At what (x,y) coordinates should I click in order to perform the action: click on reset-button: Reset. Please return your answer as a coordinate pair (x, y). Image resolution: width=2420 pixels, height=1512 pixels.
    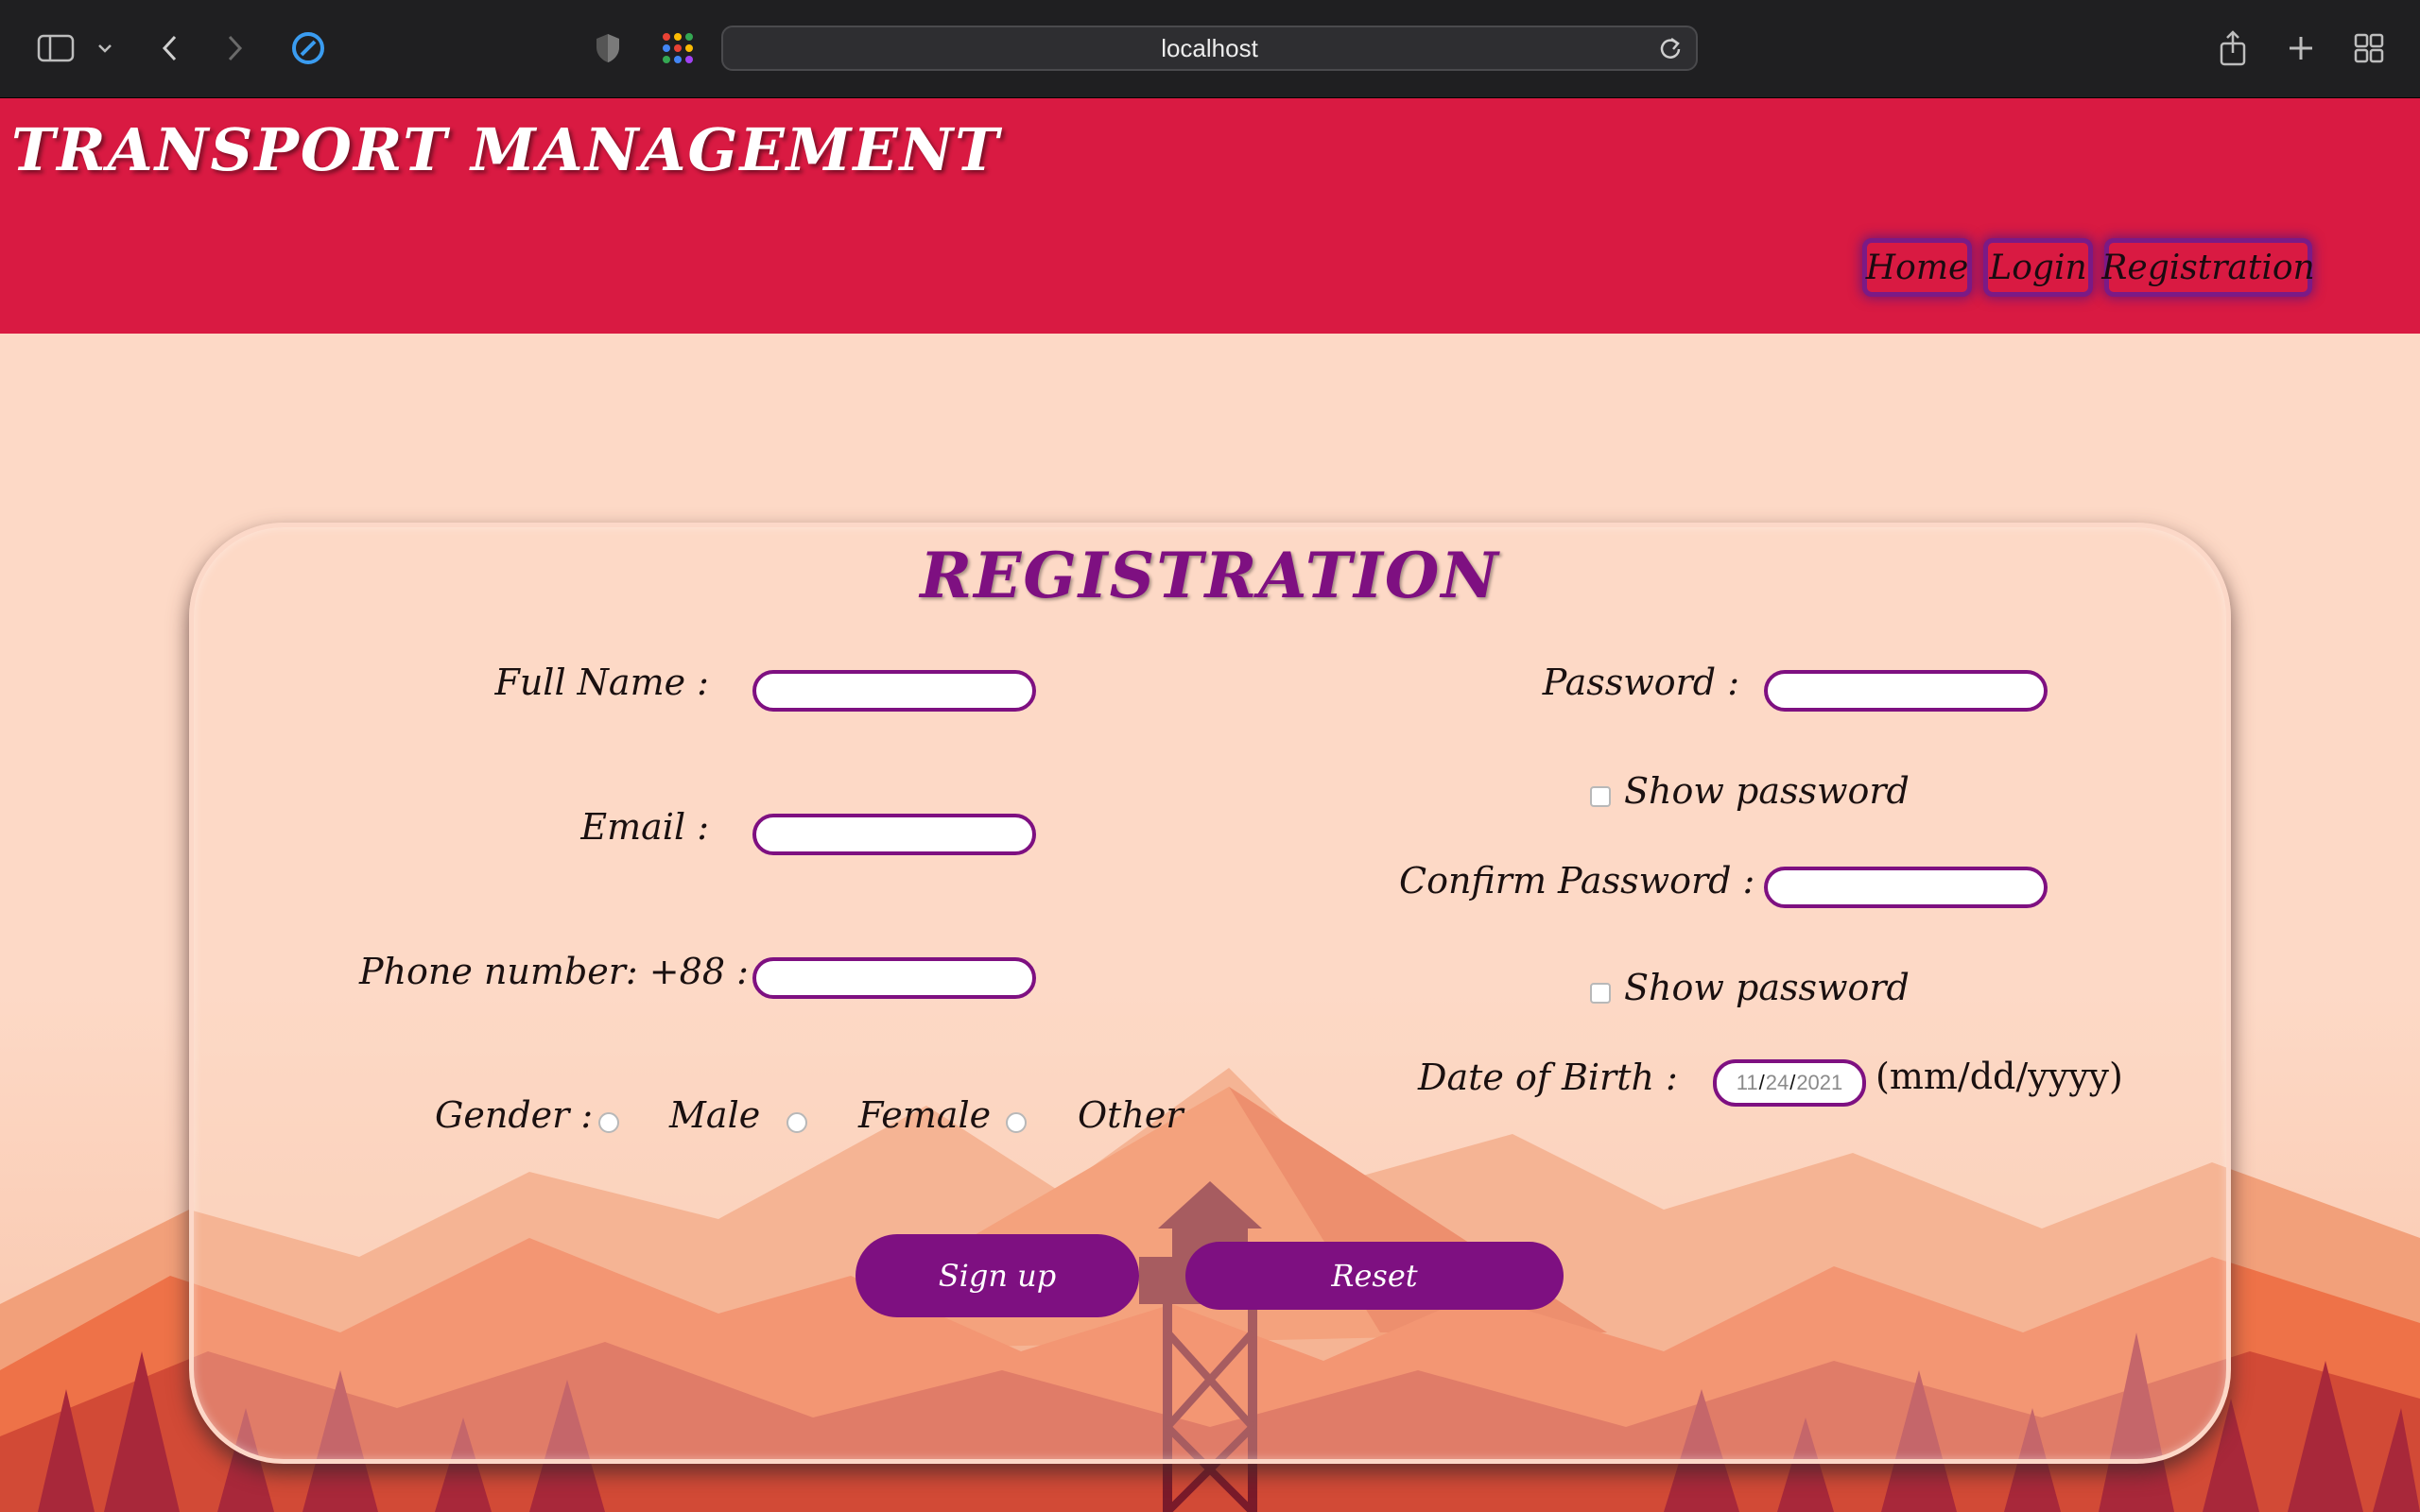
    Looking at the image, I should click on (1374, 1276).